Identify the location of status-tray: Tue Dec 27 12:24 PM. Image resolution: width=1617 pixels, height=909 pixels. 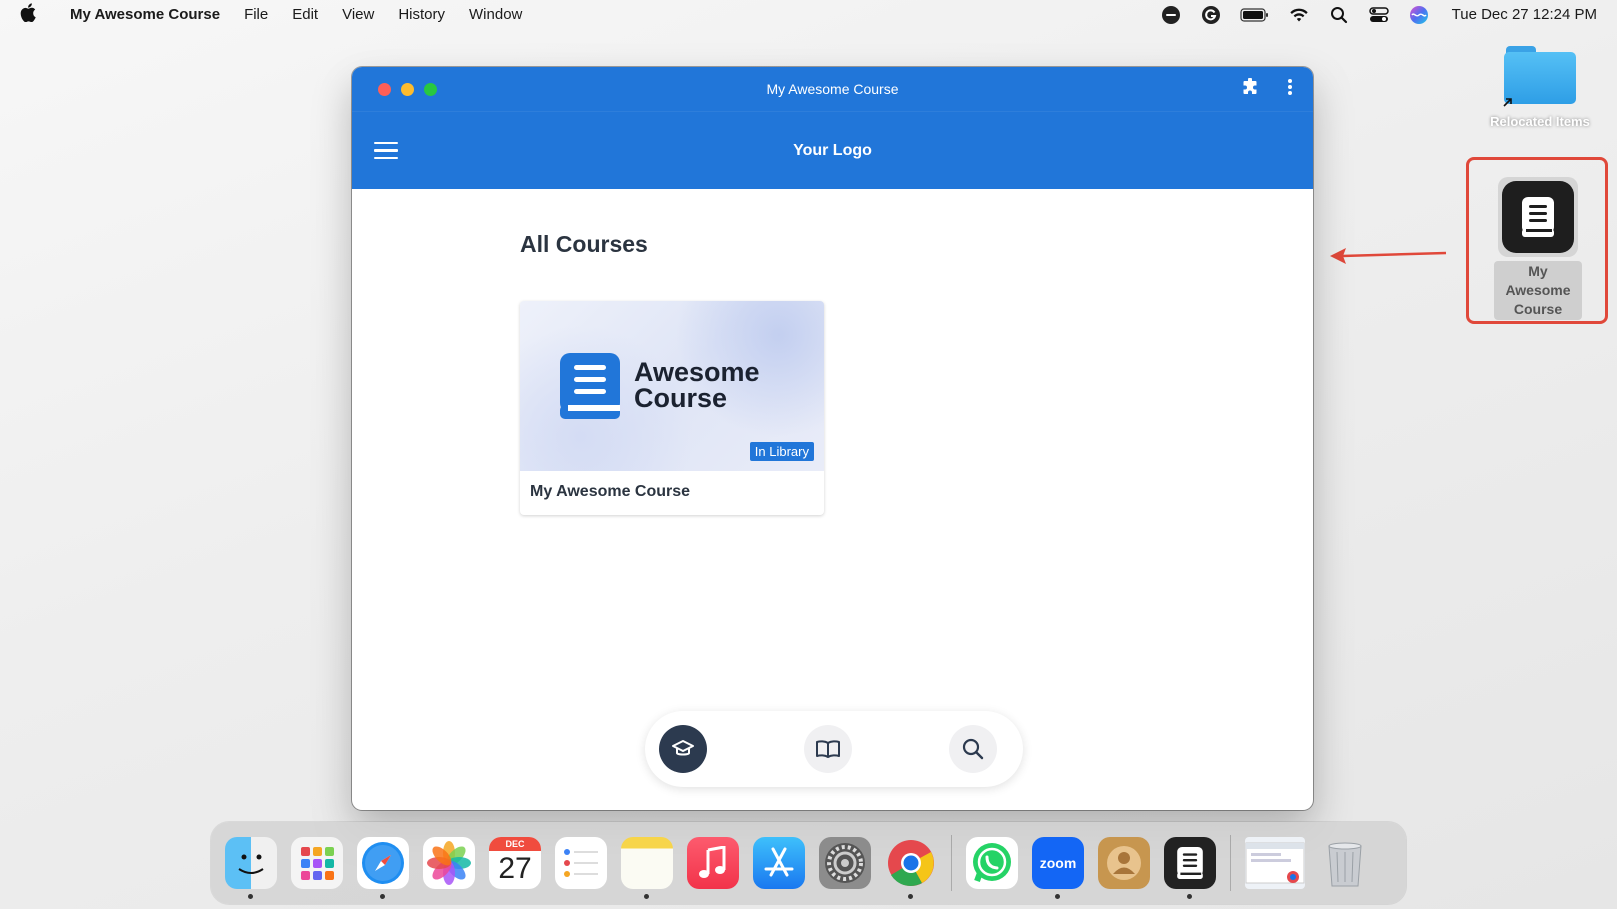
(1378, 15).